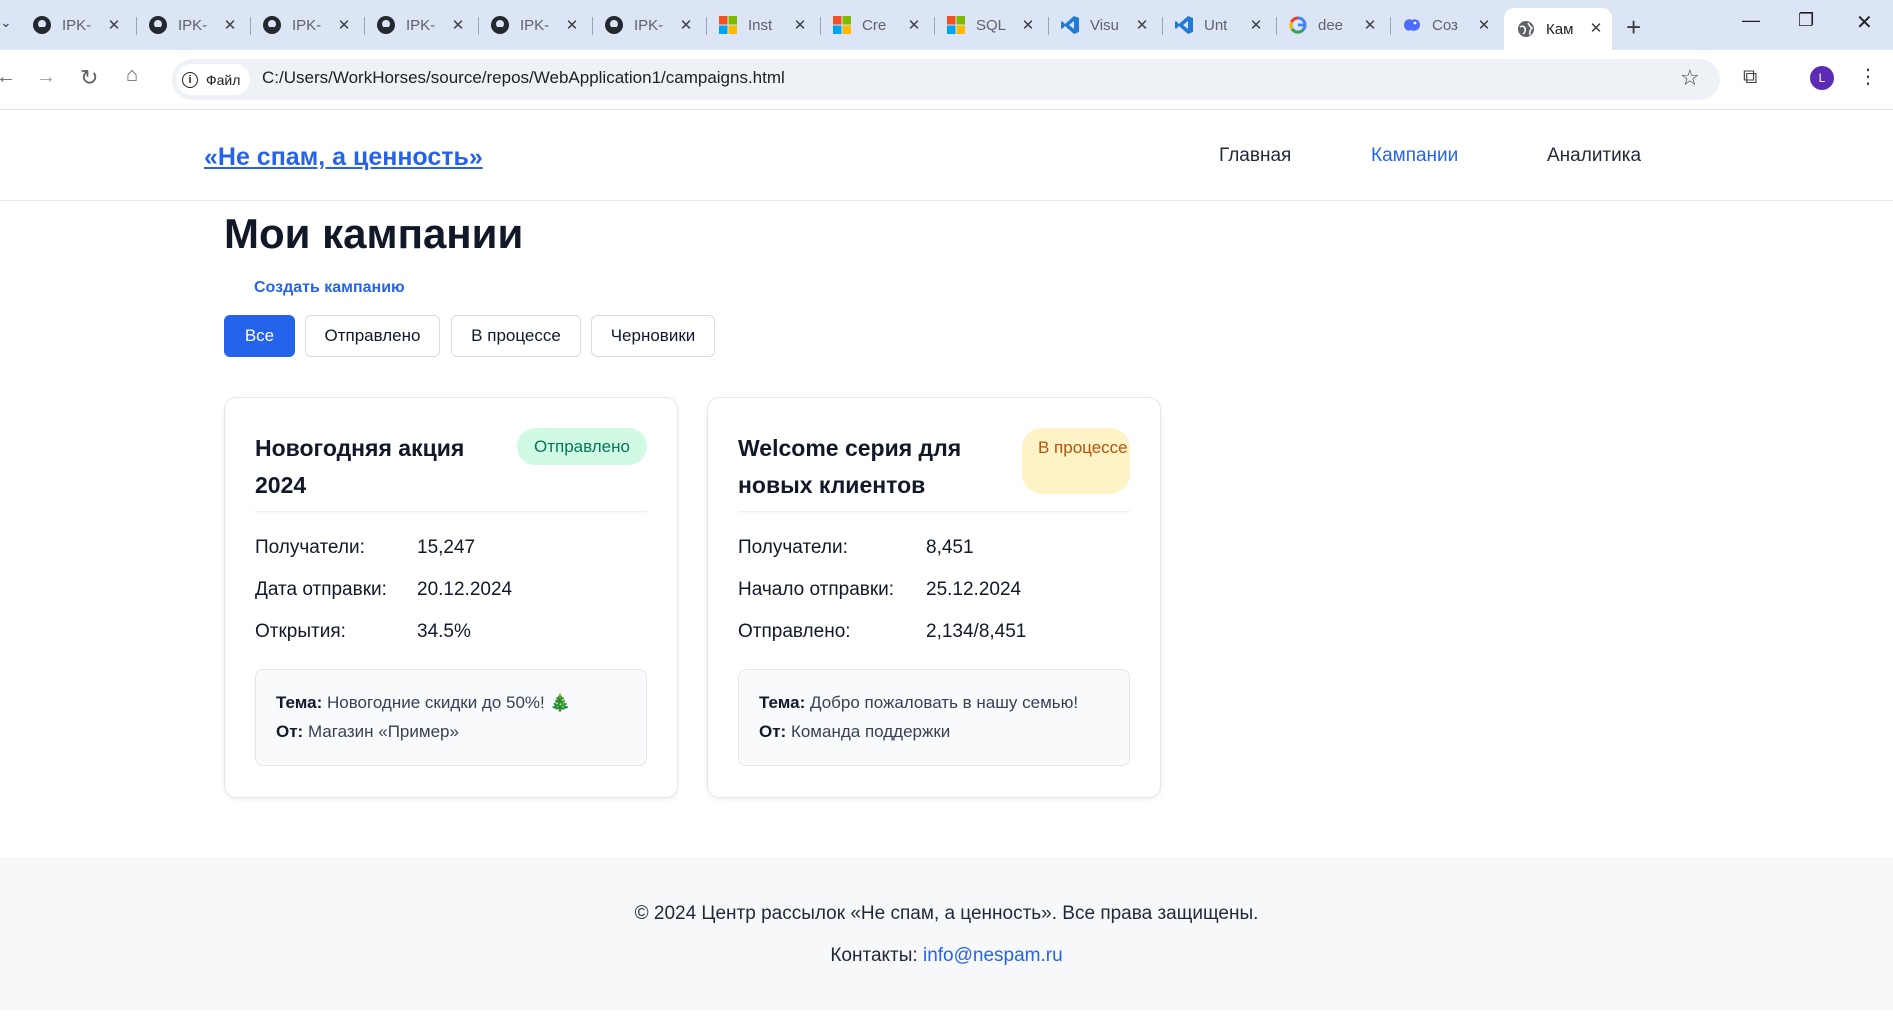 This screenshot has width=1893, height=1017. Describe the element at coordinates (1690, 78) in the screenshot. I see `bookmark-star-icon: ☆` at that location.